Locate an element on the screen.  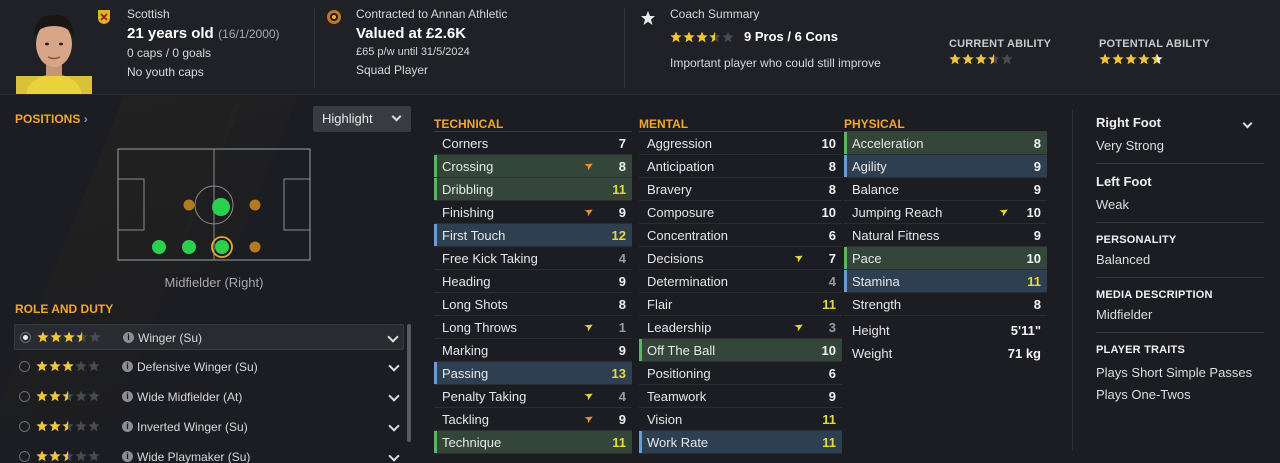
attribute-row: Flair 11 is located at coordinates (740, 304).